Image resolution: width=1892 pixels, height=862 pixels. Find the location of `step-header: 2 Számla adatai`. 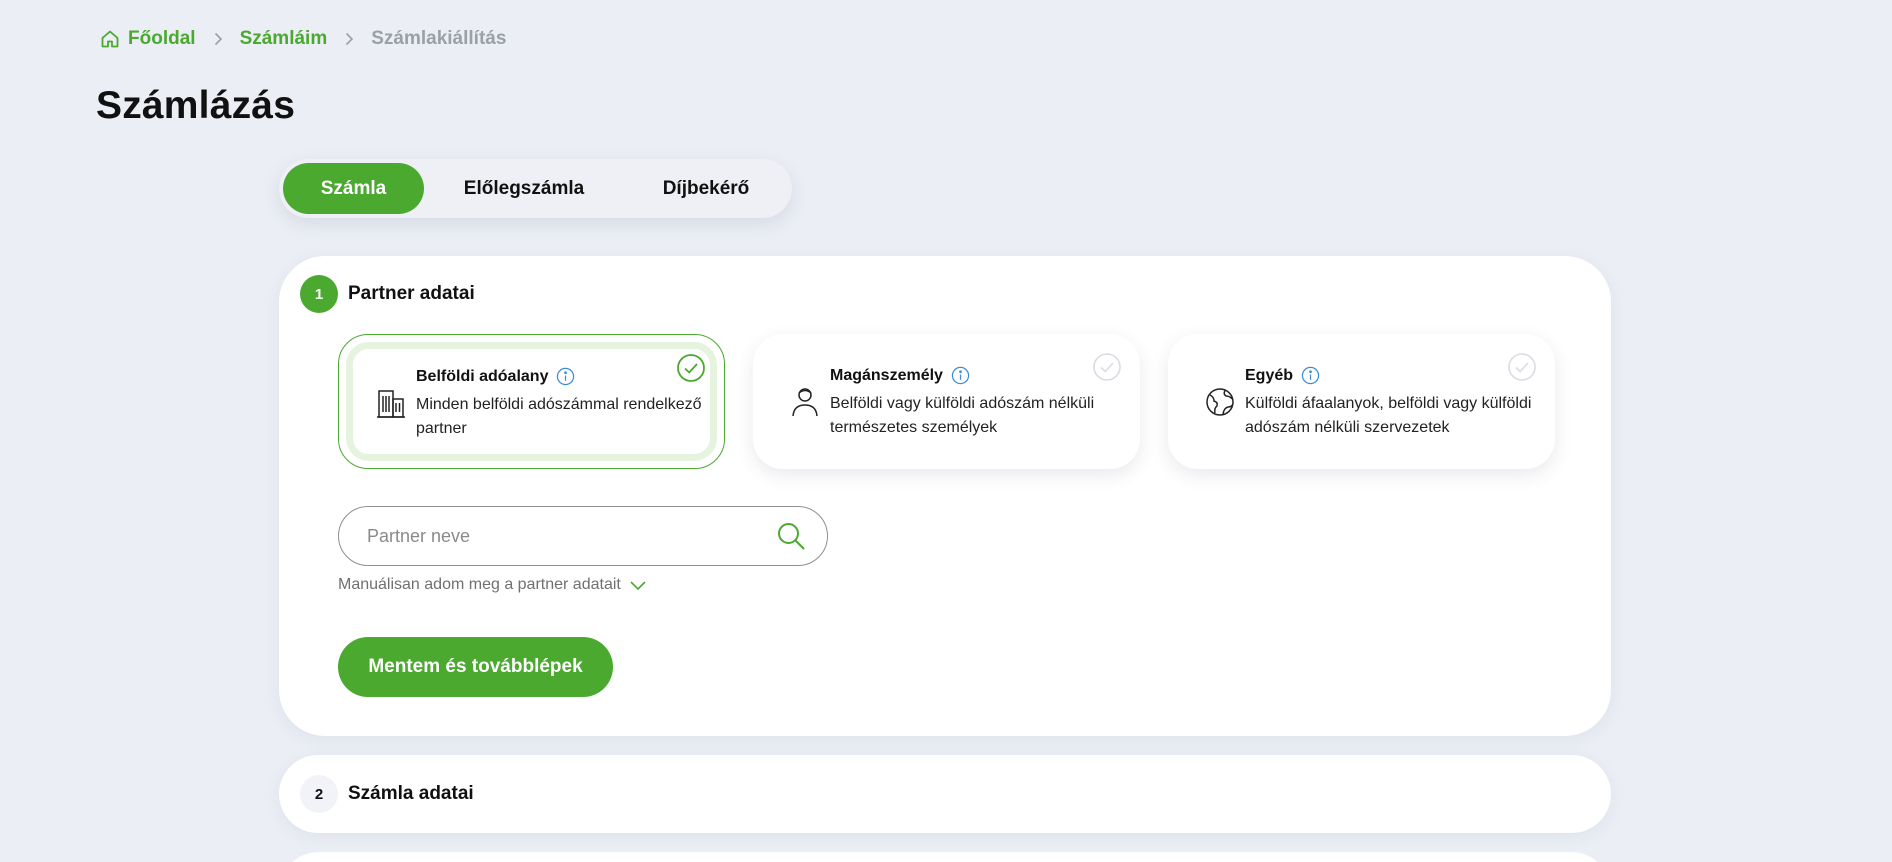

step-header: 2 Számla adatai is located at coordinates (387, 794).